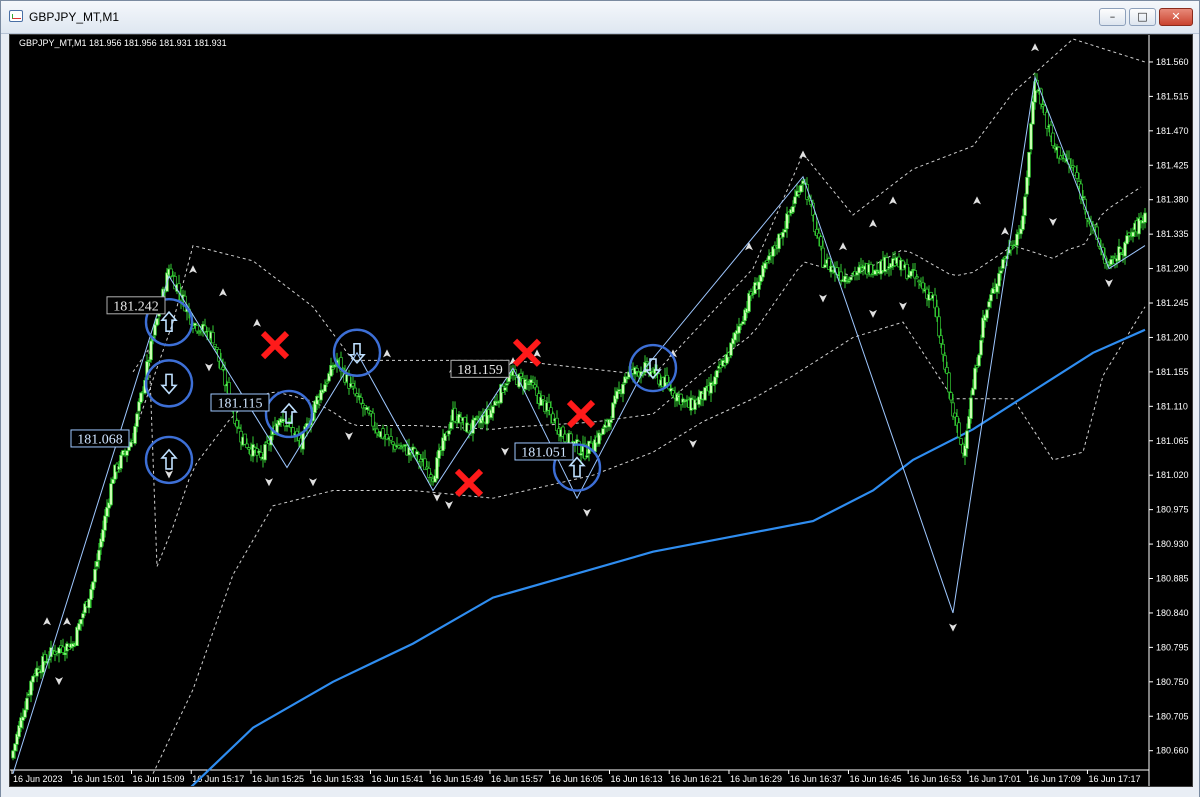 The height and width of the screenshot is (797, 1200). What do you see at coordinates (600, 17) in the screenshot?
I see `title-bar: GBPJPY_MT,M1 – □ ✕` at bounding box center [600, 17].